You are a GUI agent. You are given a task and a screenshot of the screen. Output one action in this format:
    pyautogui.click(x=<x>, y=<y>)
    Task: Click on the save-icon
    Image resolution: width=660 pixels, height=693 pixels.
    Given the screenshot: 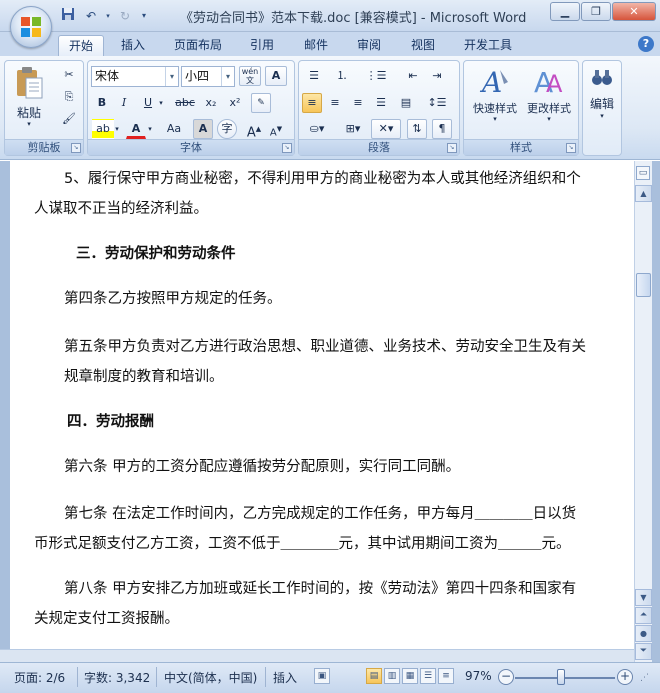 What is the action you would take?
    pyautogui.click(x=68, y=16)
    